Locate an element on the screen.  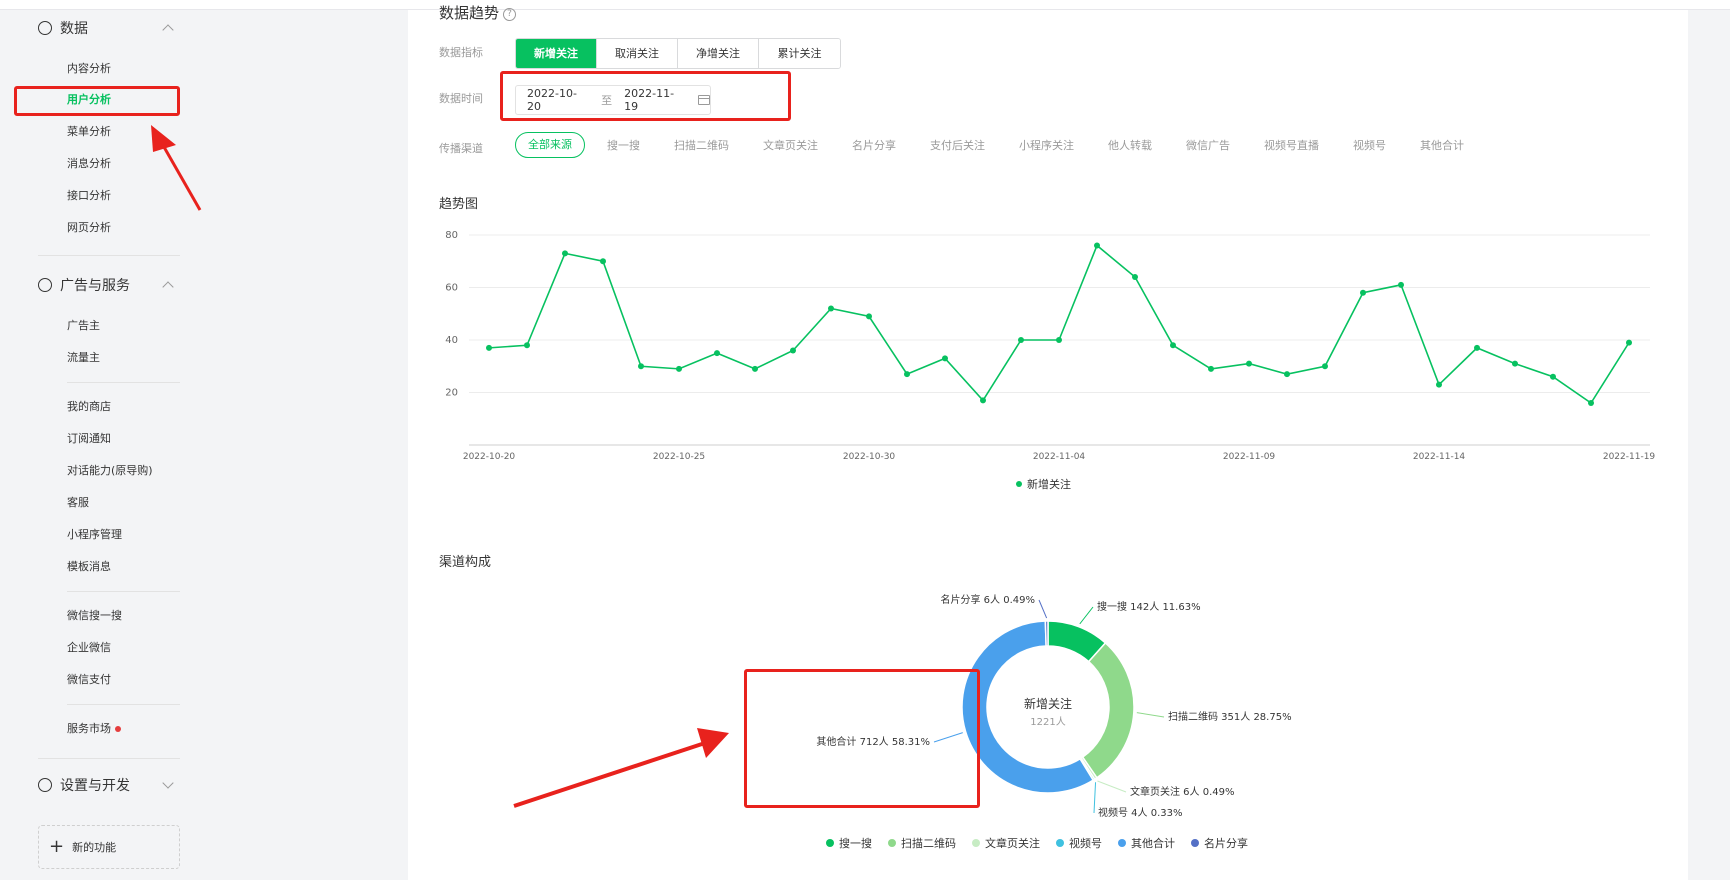
channel-chip: 其他合计 is located at coordinates (1442, 145).